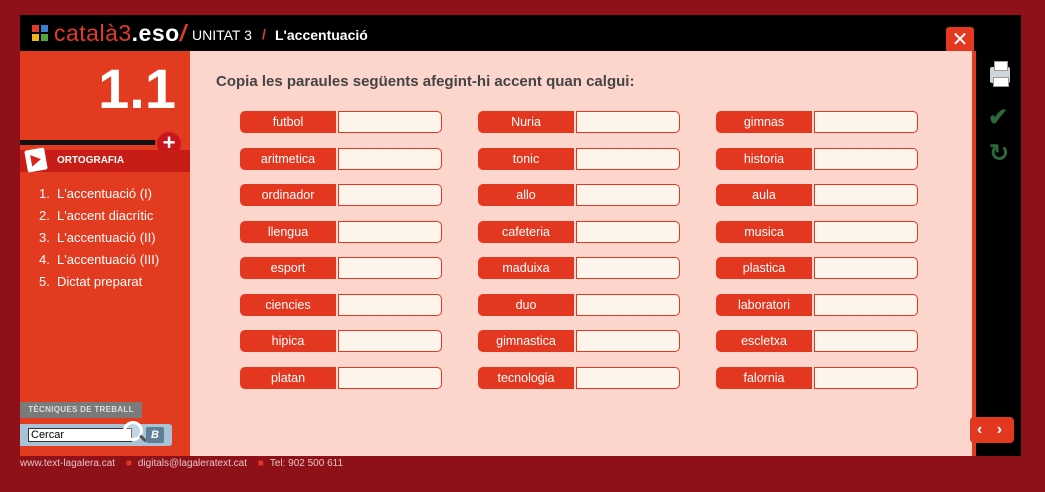 The height and width of the screenshot is (492, 1045). Describe the element at coordinates (288, 268) in the screenshot. I see `word-label: esport` at that location.